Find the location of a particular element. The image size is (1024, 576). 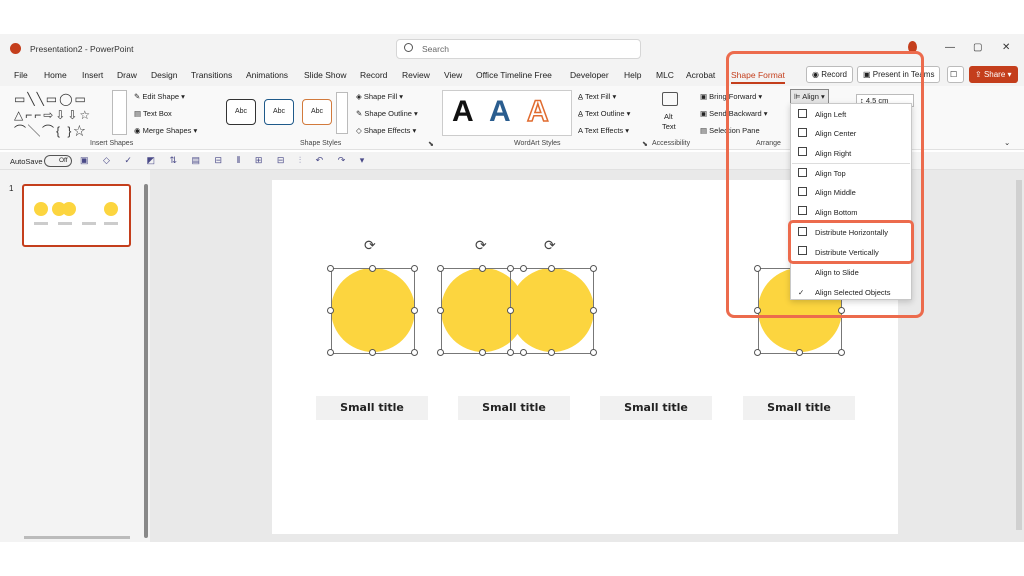

shape-style-3: Abc is located at coordinates (317, 112).